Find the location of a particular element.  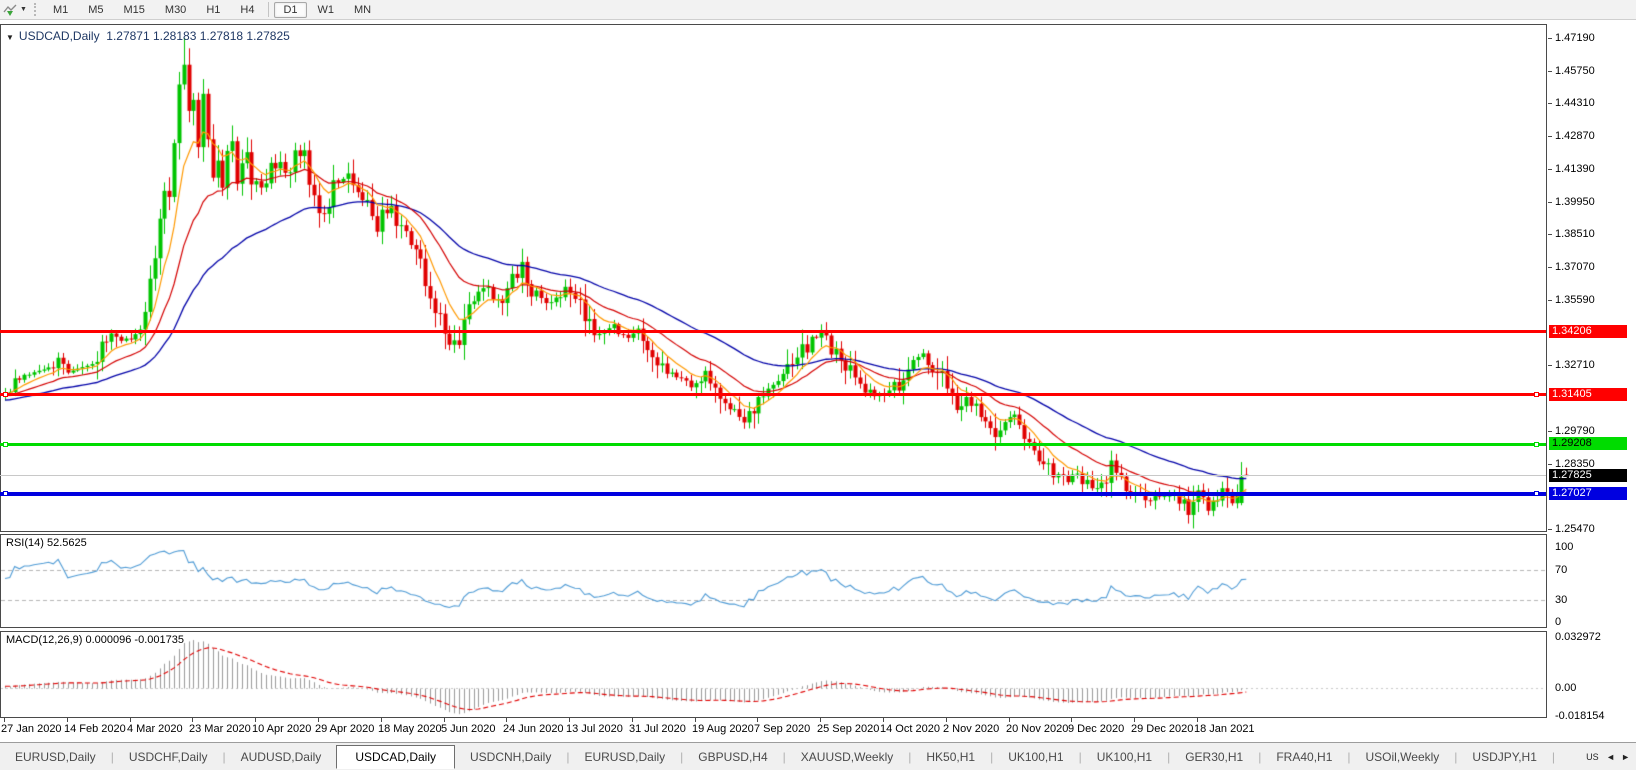

rsi-canvas is located at coordinates (773, 581).